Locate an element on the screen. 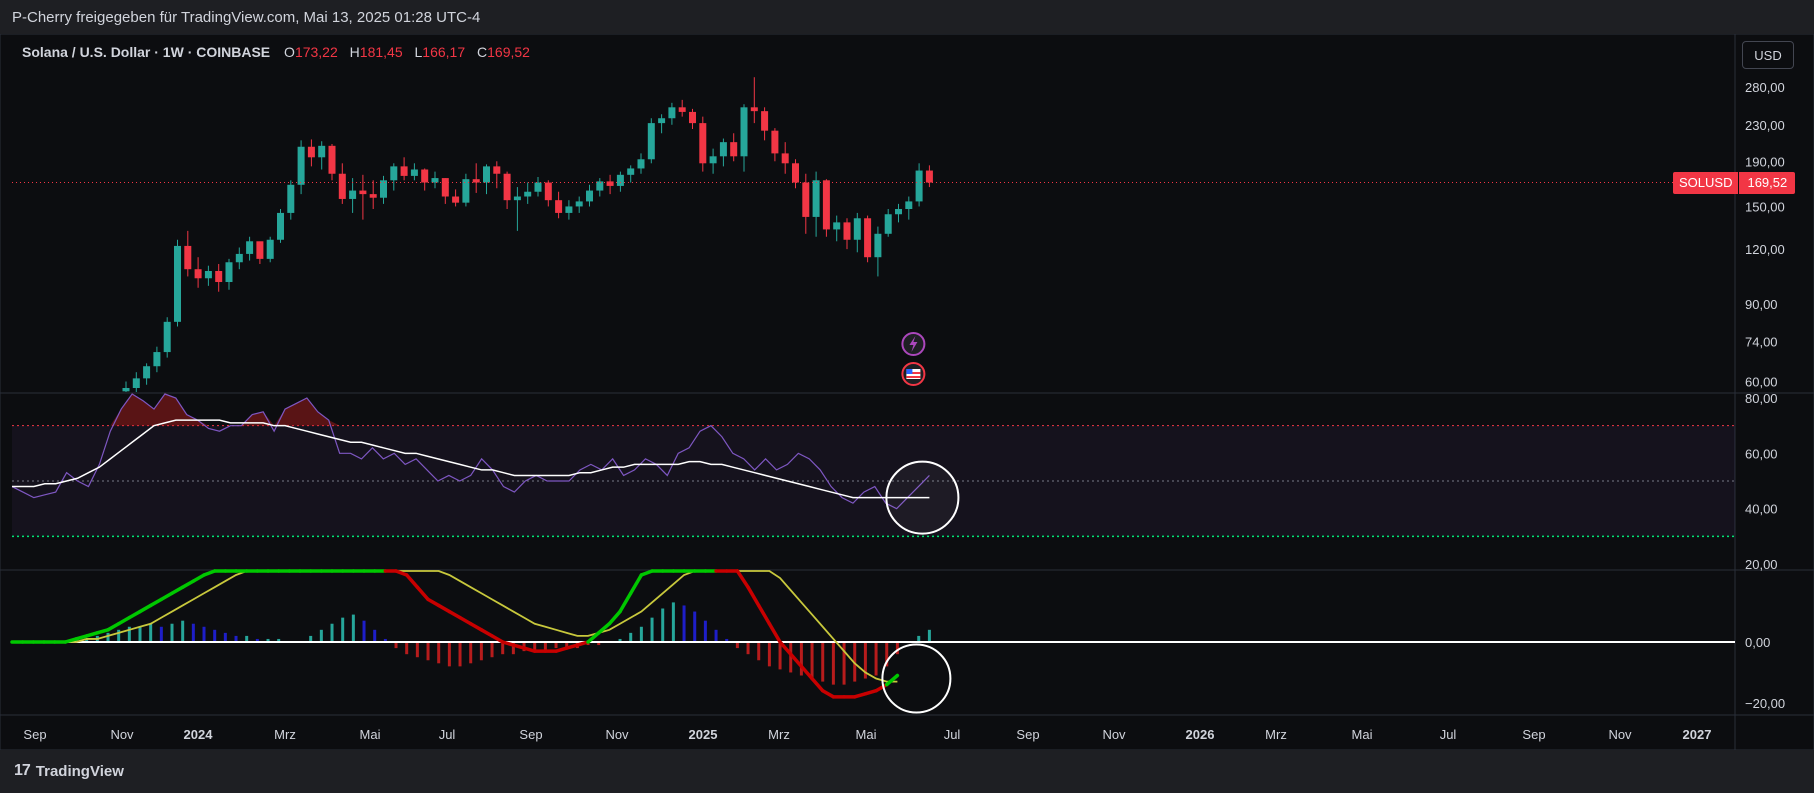  price-axis-tick: 230,00 is located at coordinates (1765, 125).